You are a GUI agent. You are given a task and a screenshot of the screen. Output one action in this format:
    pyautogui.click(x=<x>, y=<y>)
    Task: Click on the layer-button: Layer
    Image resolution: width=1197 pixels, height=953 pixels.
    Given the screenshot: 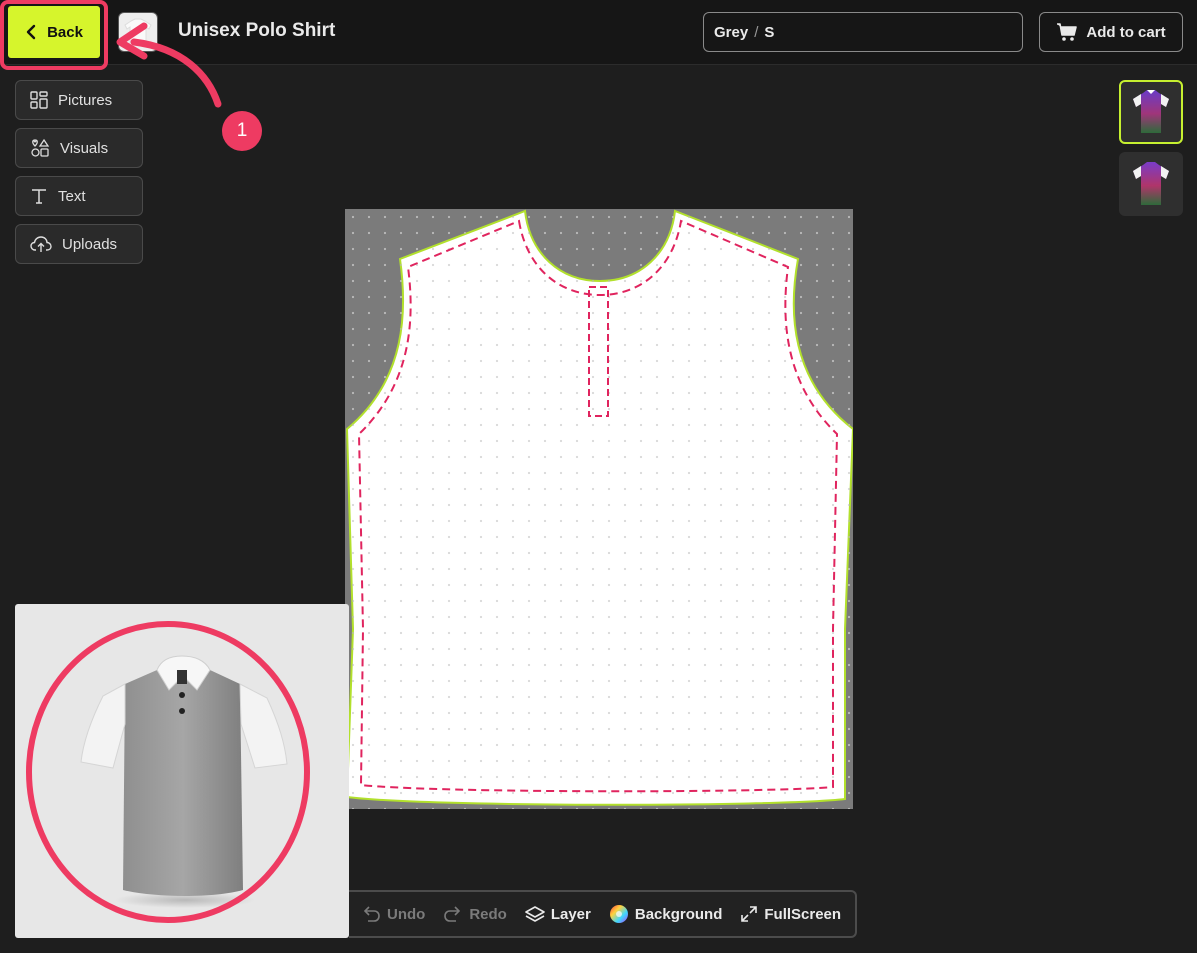 What is the action you would take?
    pyautogui.click(x=558, y=914)
    